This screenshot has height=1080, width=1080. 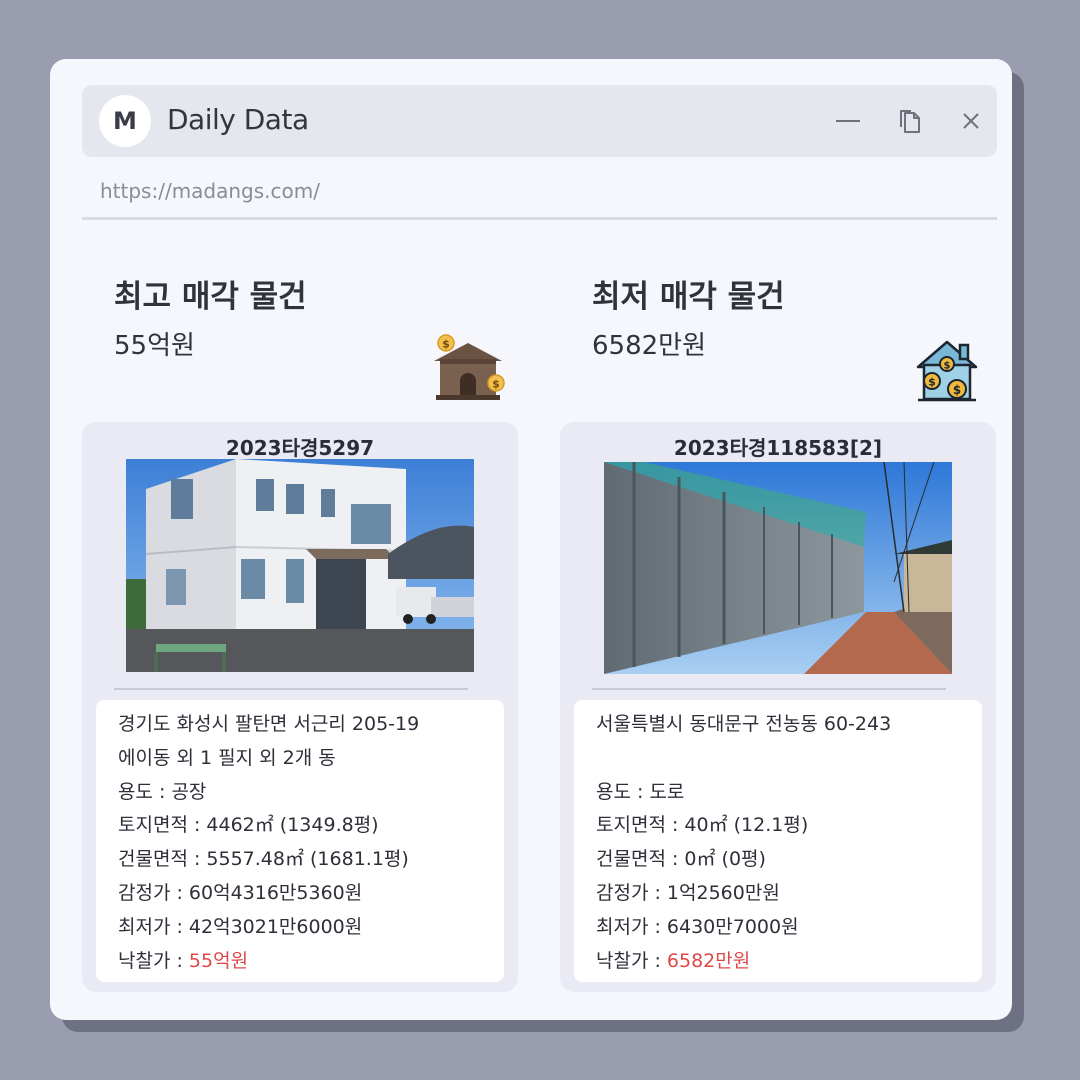 I want to click on land-area-value: 40㎡ (12.1평), so click(x=746, y=825).